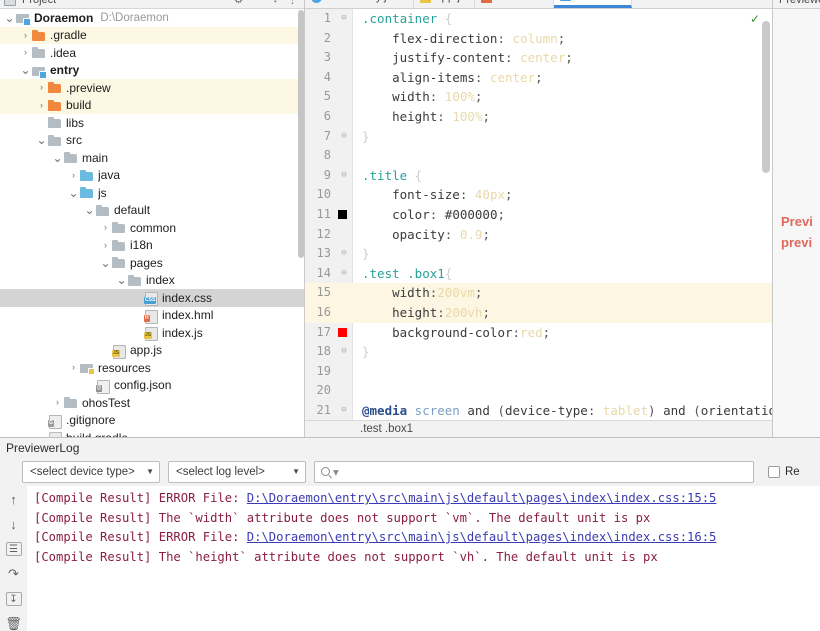 This screenshot has height=631, width=820. What do you see at coordinates (538, 352) in the screenshot?
I see `code-line: 18 ⊖}` at bounding box center [538, 352].